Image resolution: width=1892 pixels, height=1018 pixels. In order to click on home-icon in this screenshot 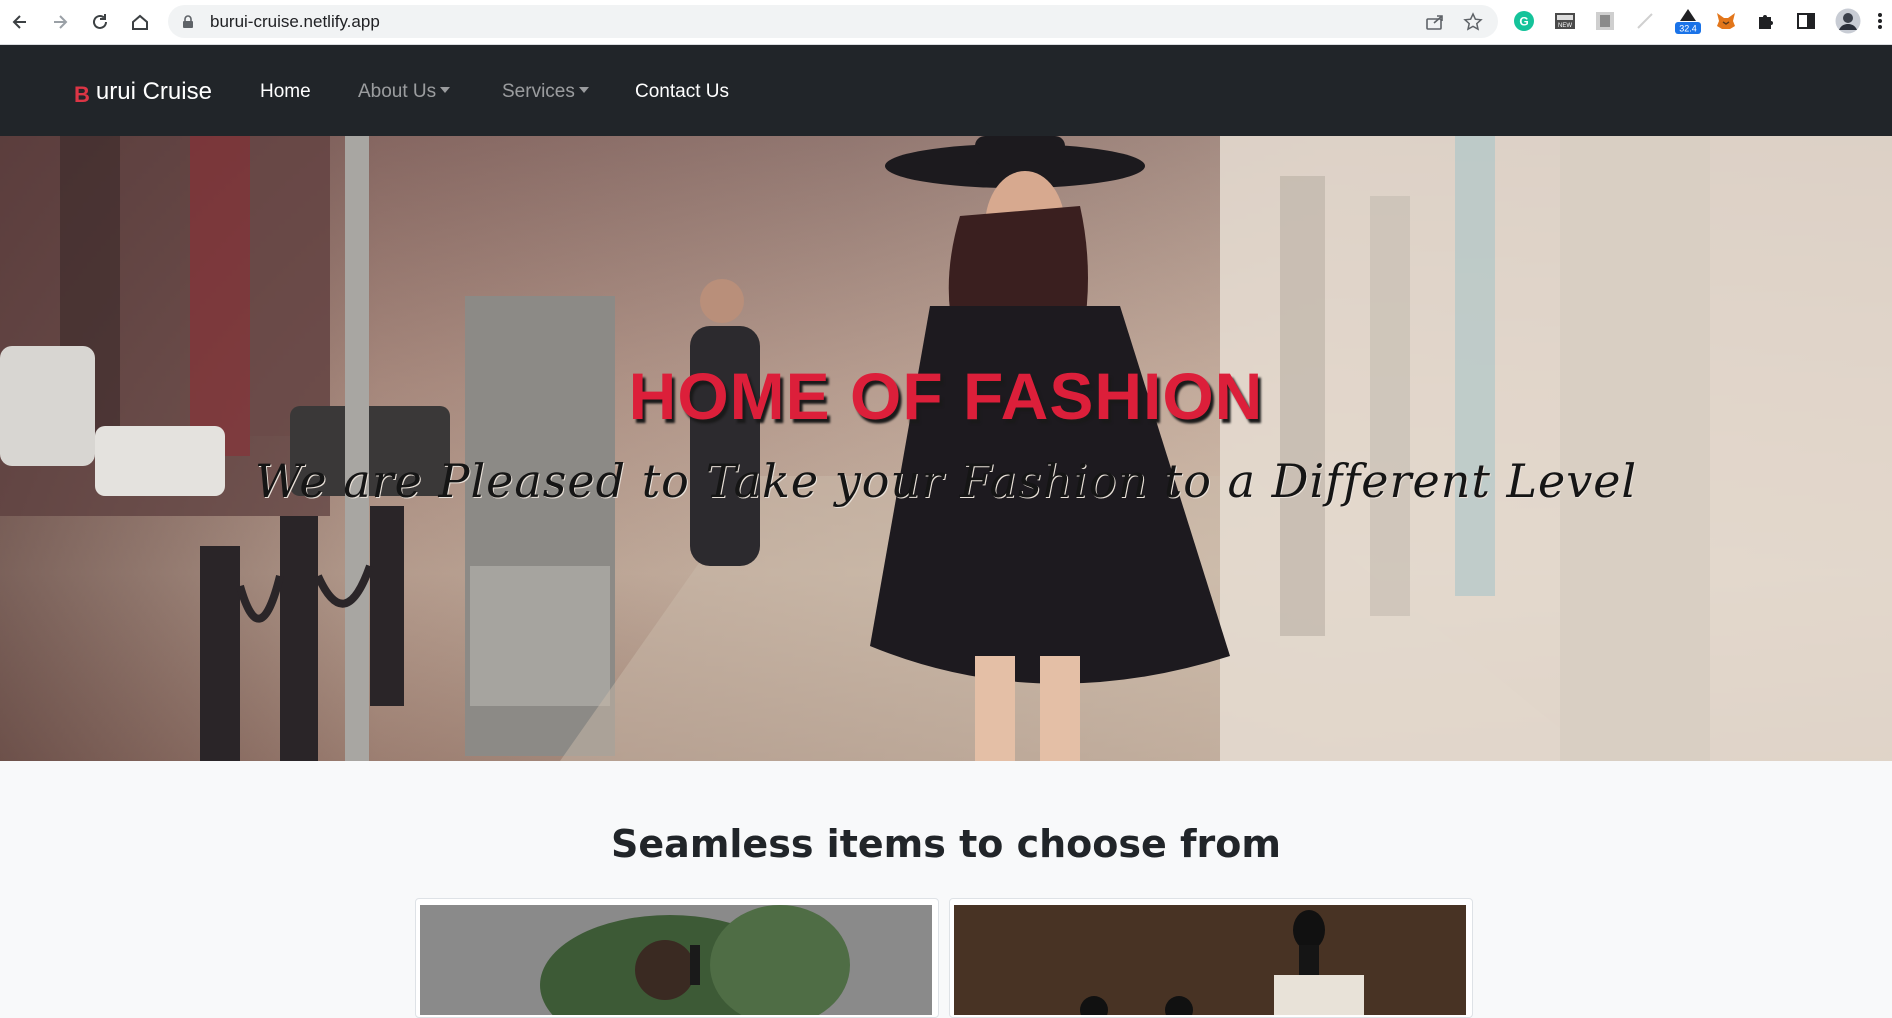, I will do `click(140, 22)`.